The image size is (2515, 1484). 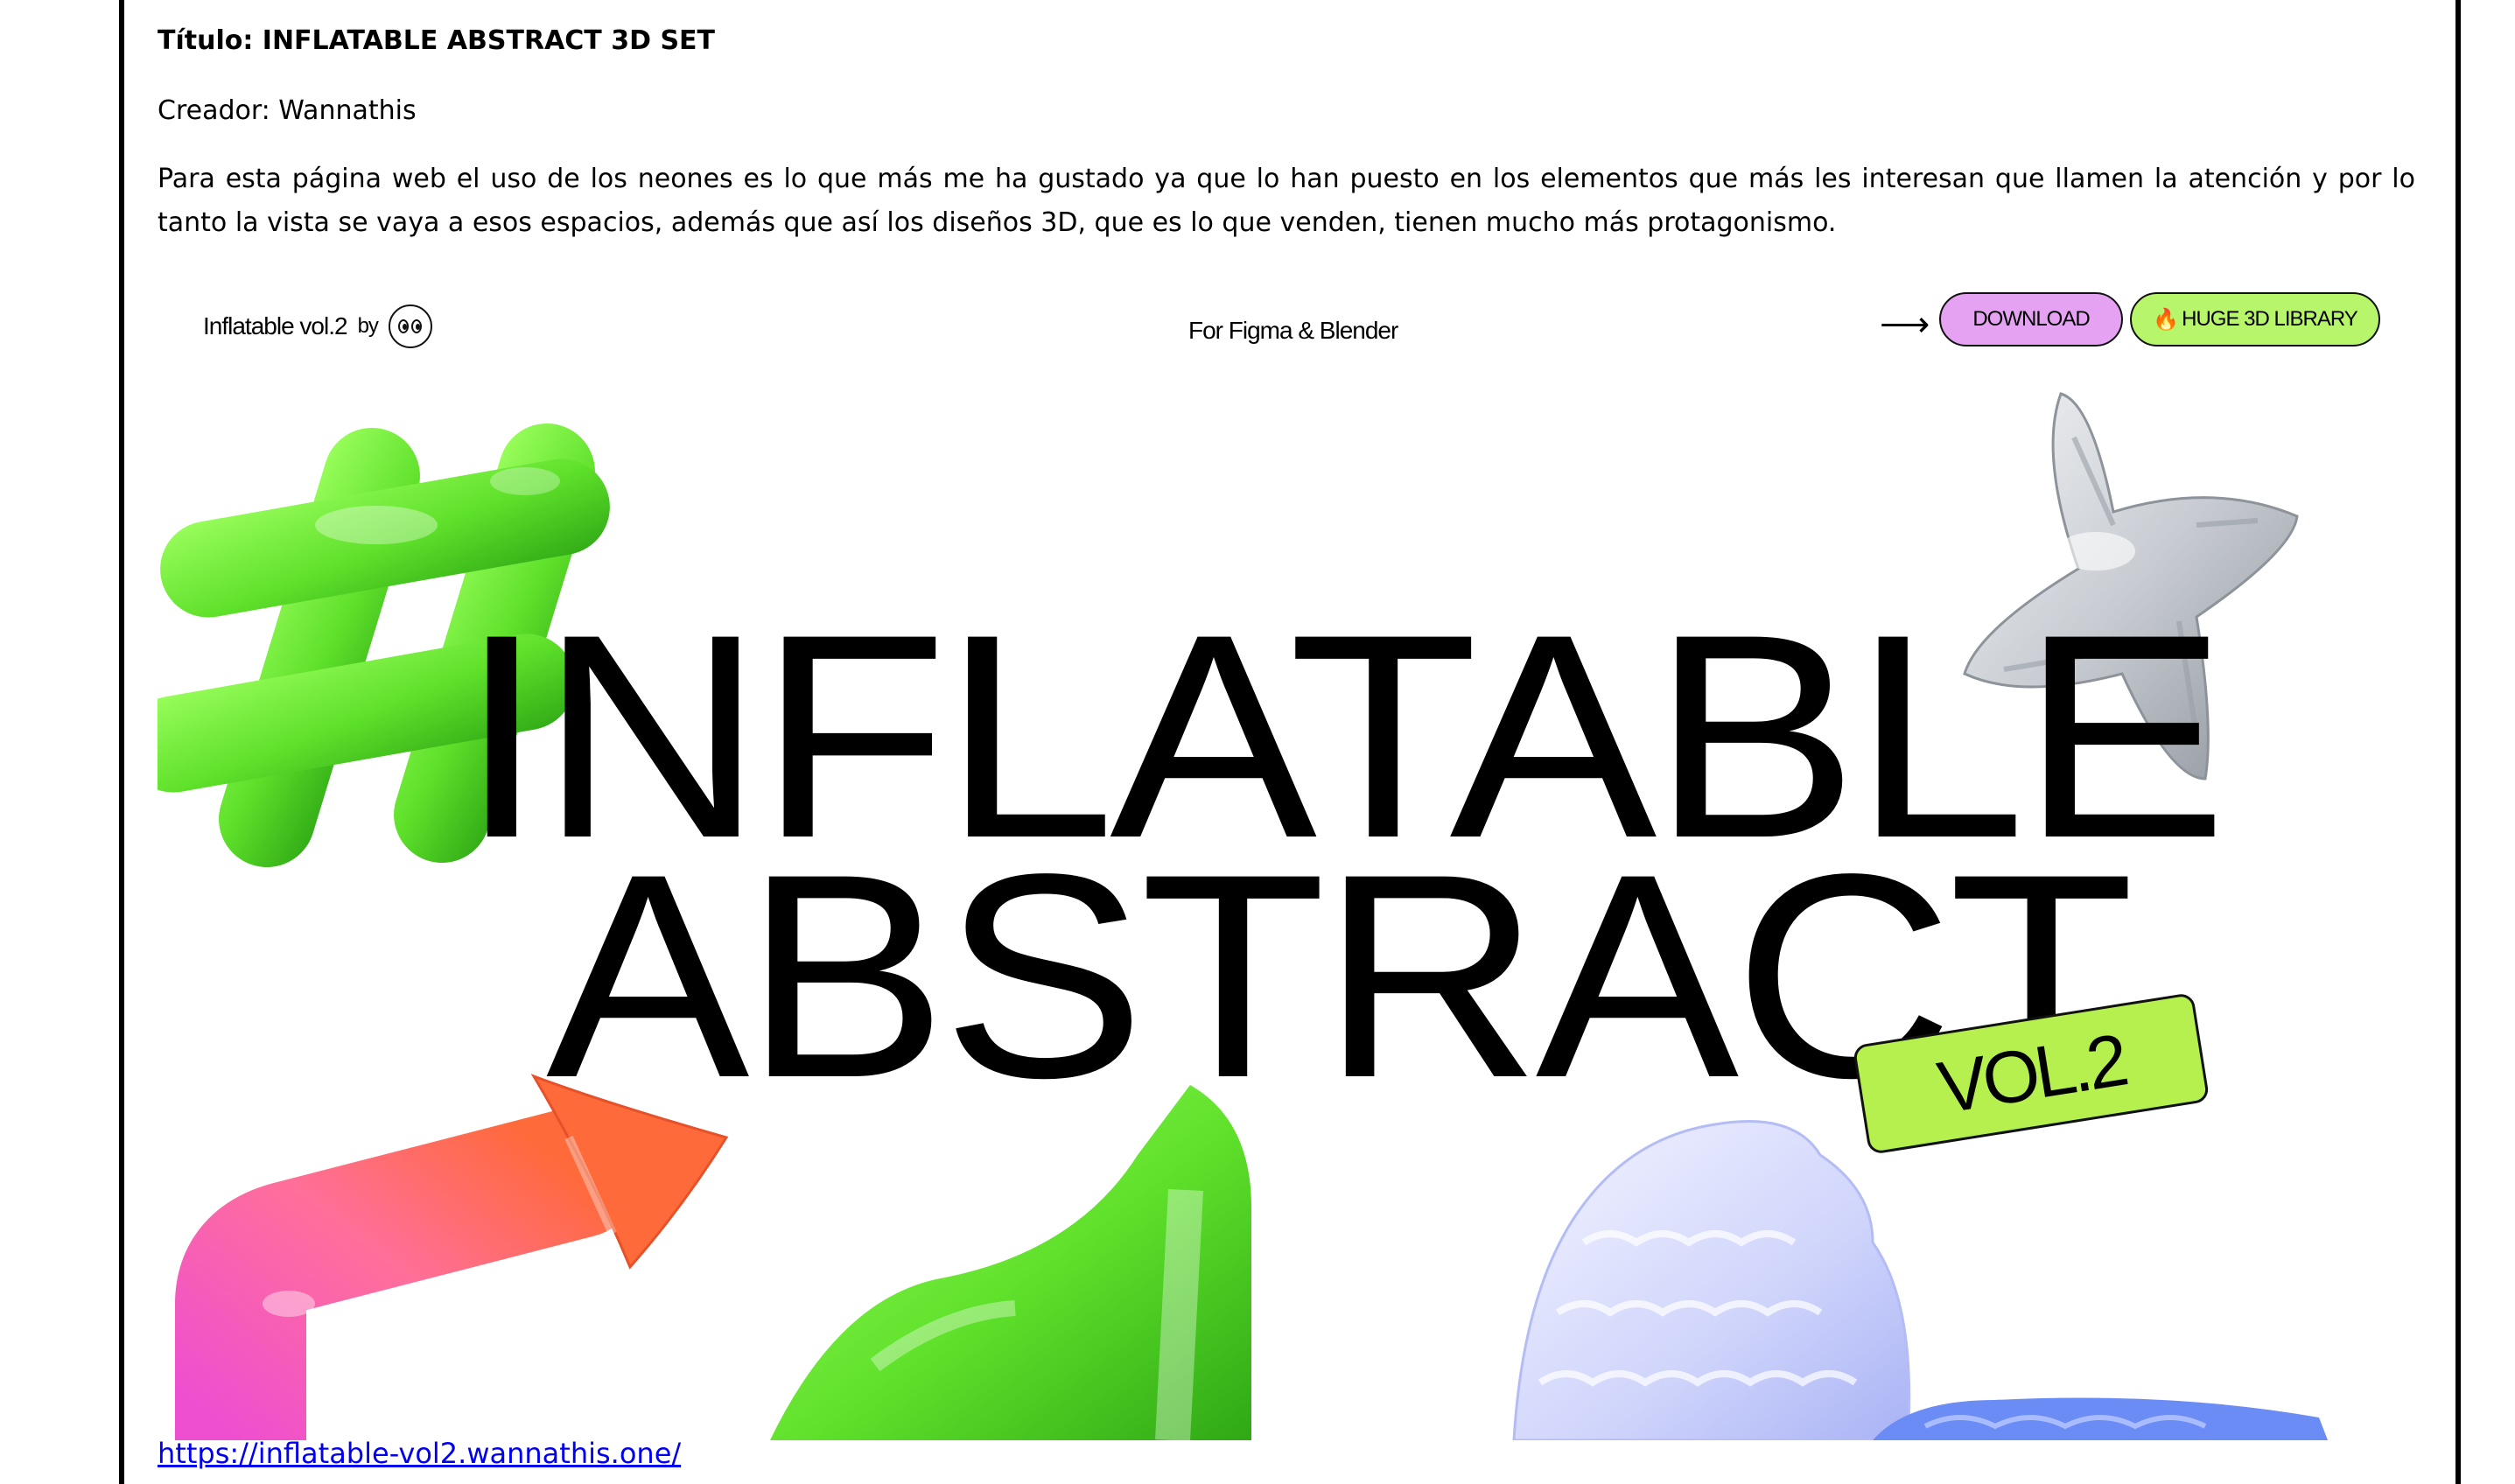 What do you see at coordinates (1905, 324) in the screenshot?
I see `arrow-right-icon: ⟶` at bounding box center [1905, 324].